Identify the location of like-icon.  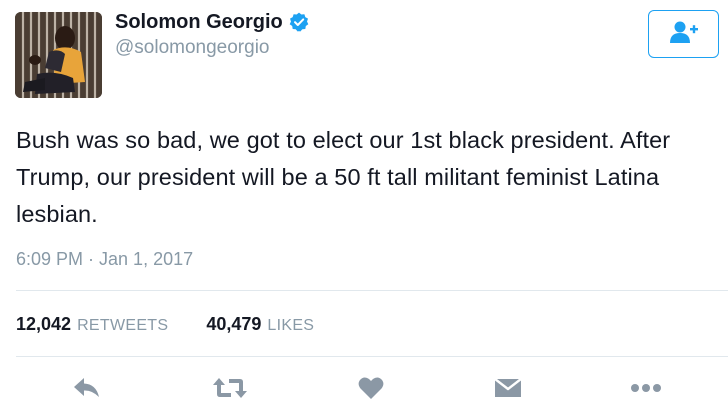
(371, 388).